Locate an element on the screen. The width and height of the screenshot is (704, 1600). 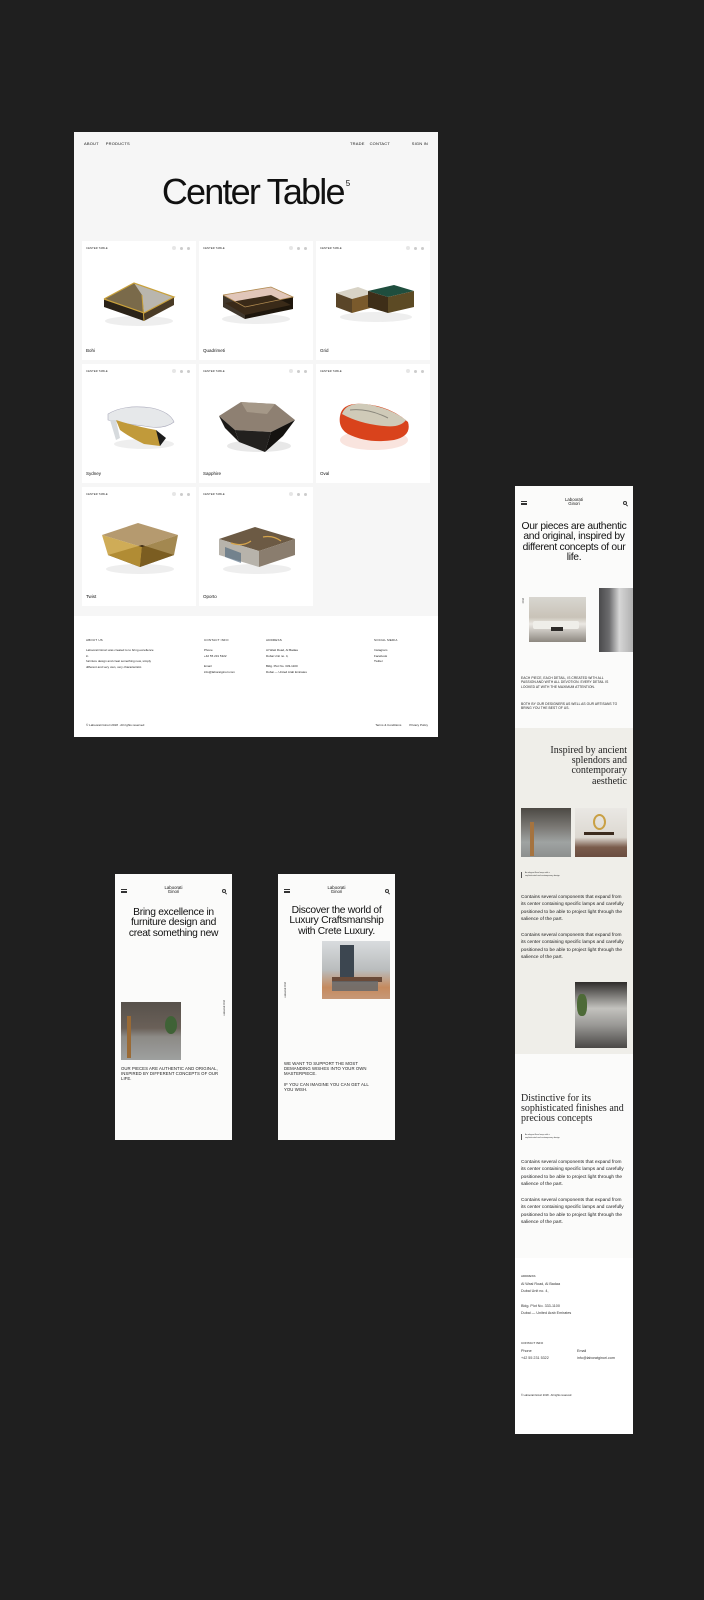
product-card: CENTER TABLE Sydney is located at coordinates (139, 423).